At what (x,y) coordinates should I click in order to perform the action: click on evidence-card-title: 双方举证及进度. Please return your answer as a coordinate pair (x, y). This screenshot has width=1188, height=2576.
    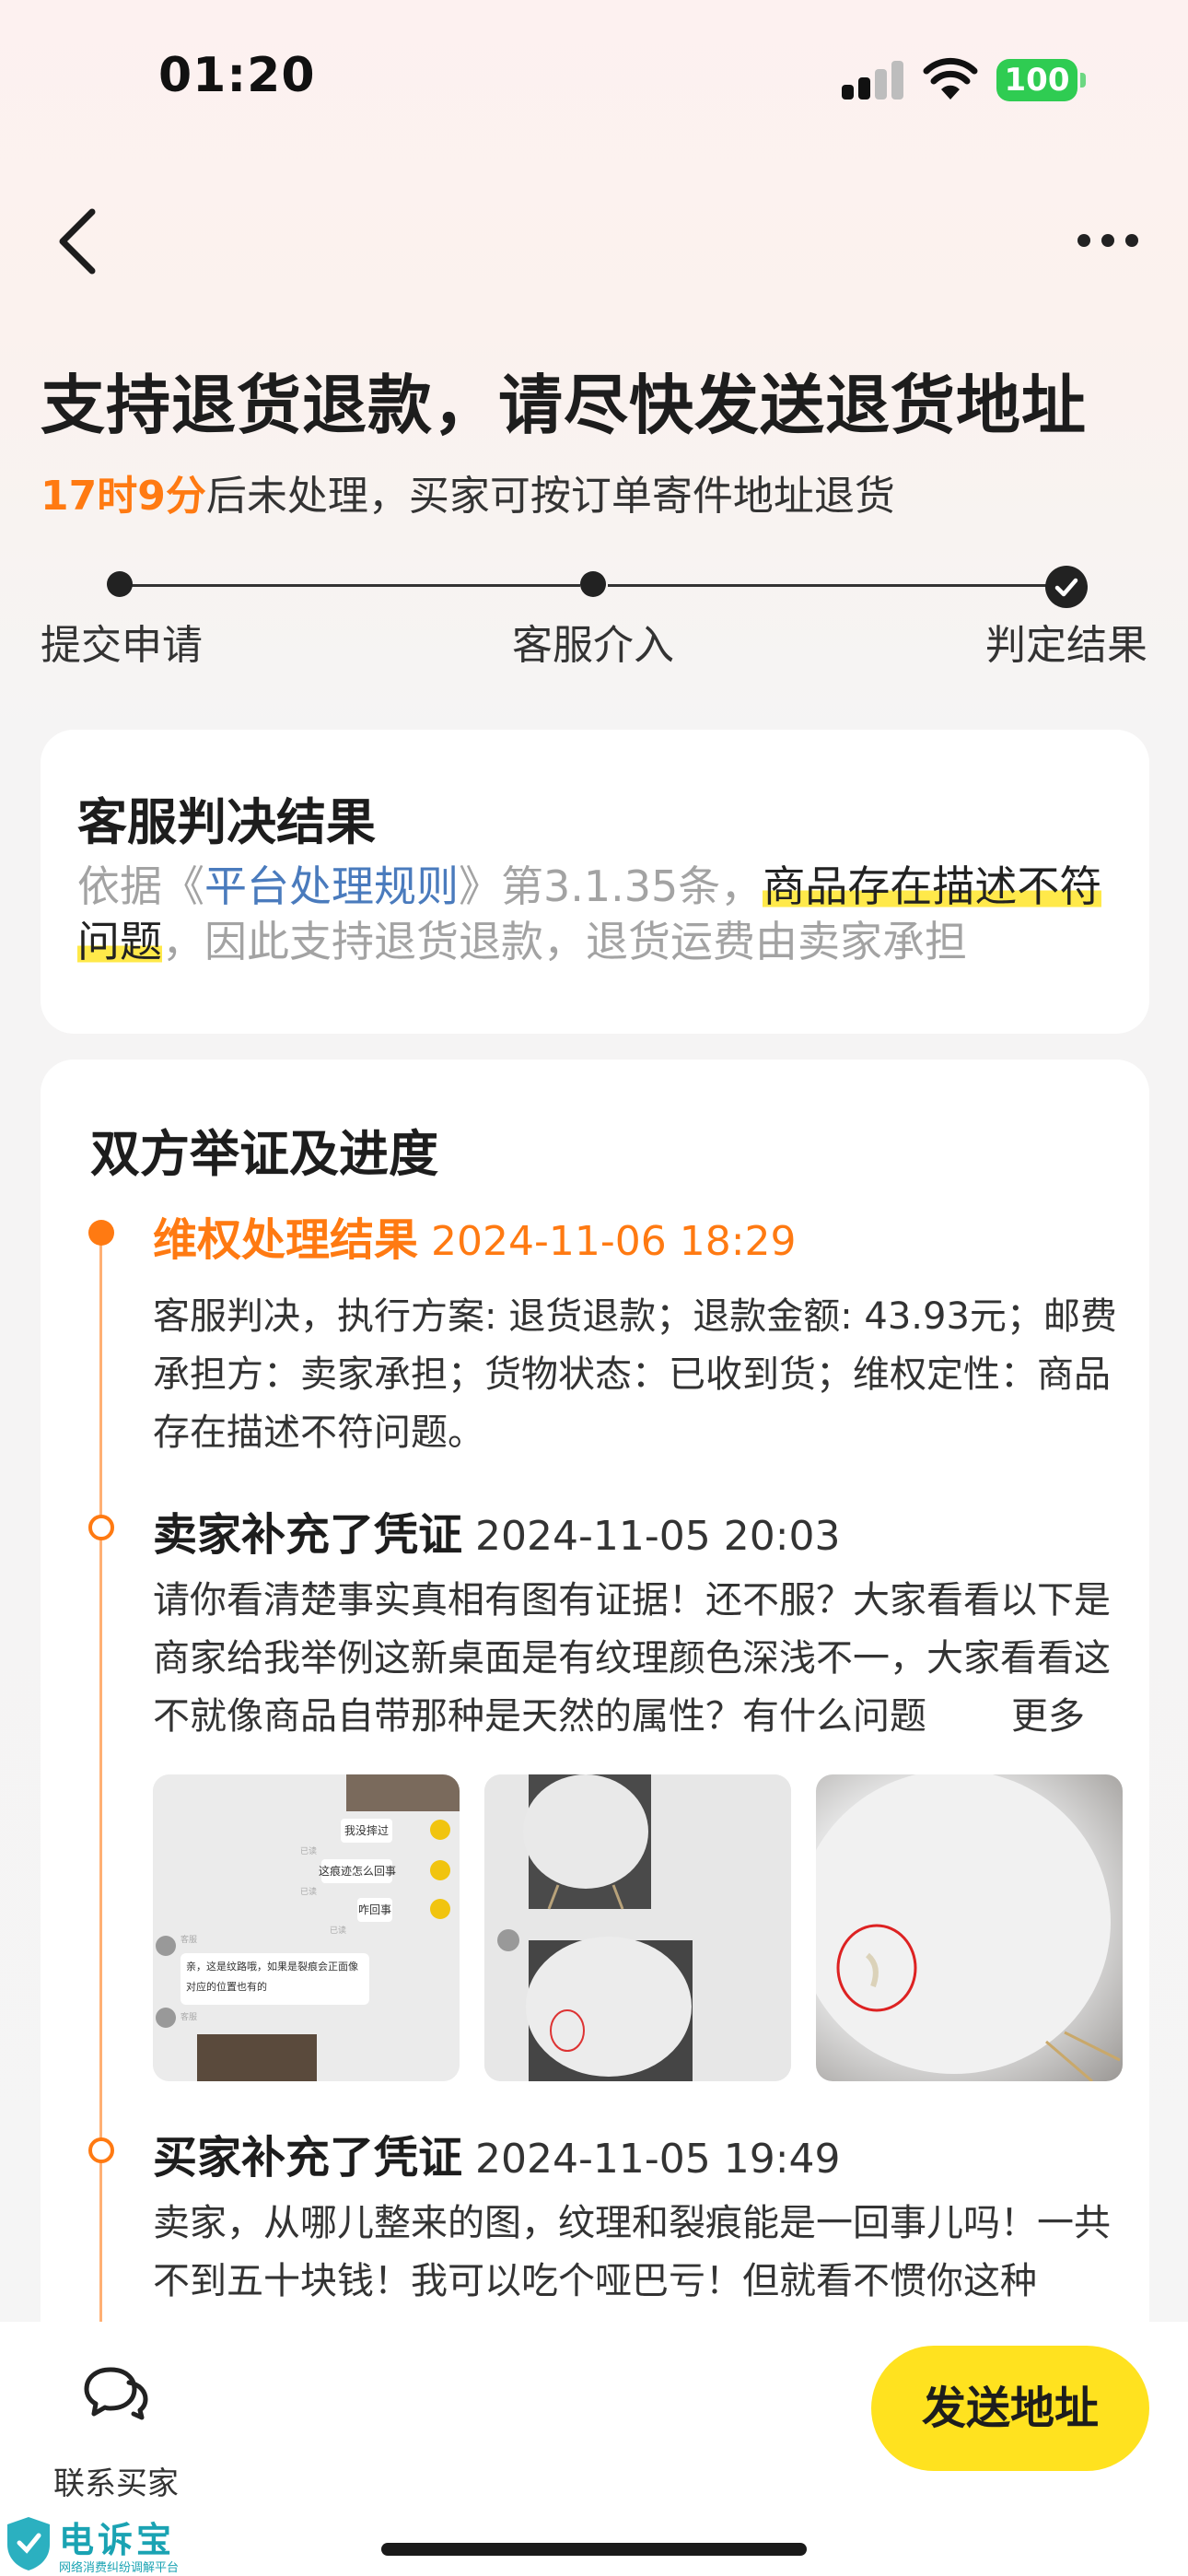
    Looking at the image, I should click on (264, 1154).